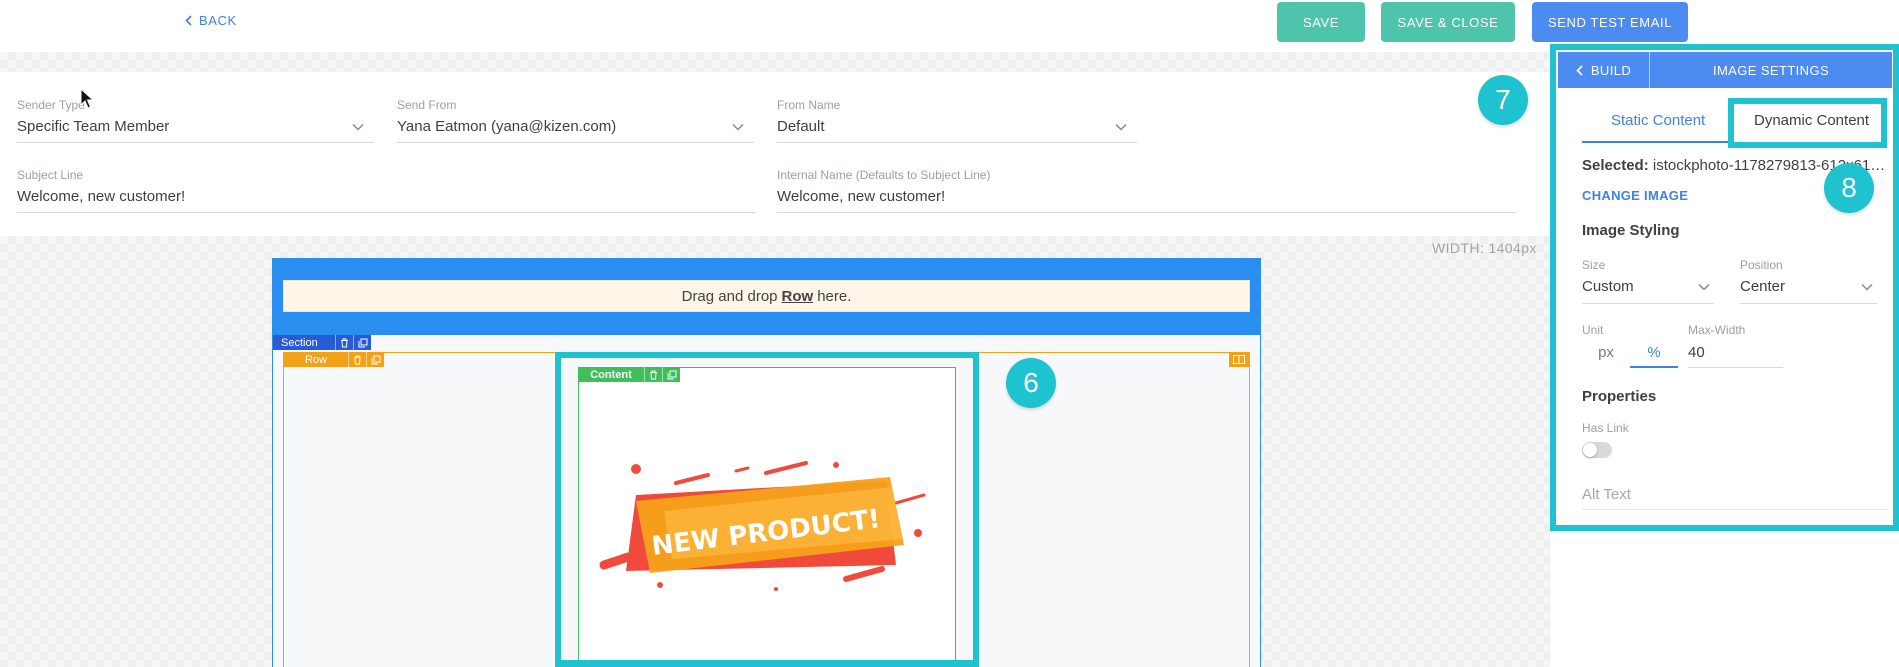 The width and height of the screenshot is (1899, 667). What do you see at coordinates (386, 190) in the screenshot?
I see `subject-line-field: Subject Line Welcome, new customer!` at bounding box center [386, 190].